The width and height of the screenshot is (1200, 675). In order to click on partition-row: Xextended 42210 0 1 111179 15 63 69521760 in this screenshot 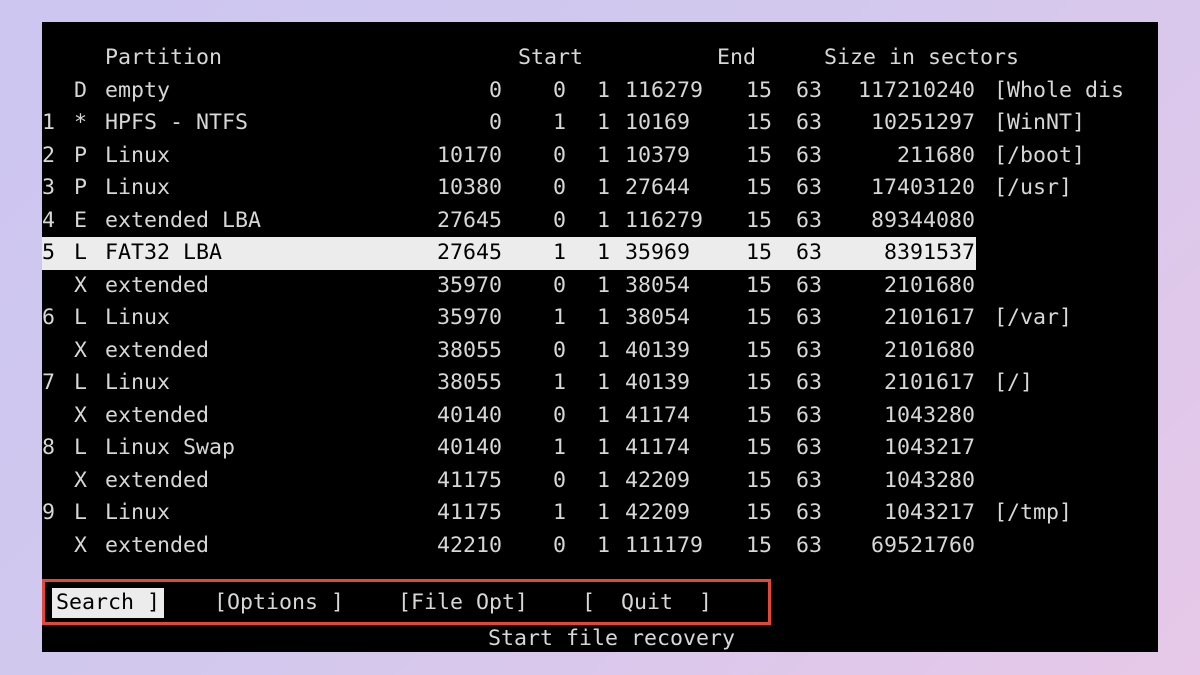, I will do `click(600, 546)`.